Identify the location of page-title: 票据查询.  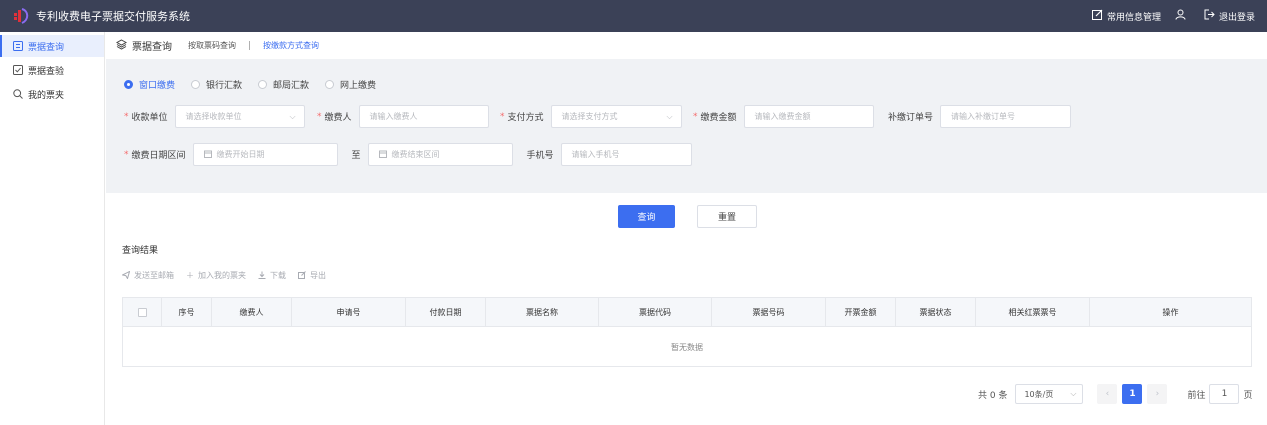
(143, 45).